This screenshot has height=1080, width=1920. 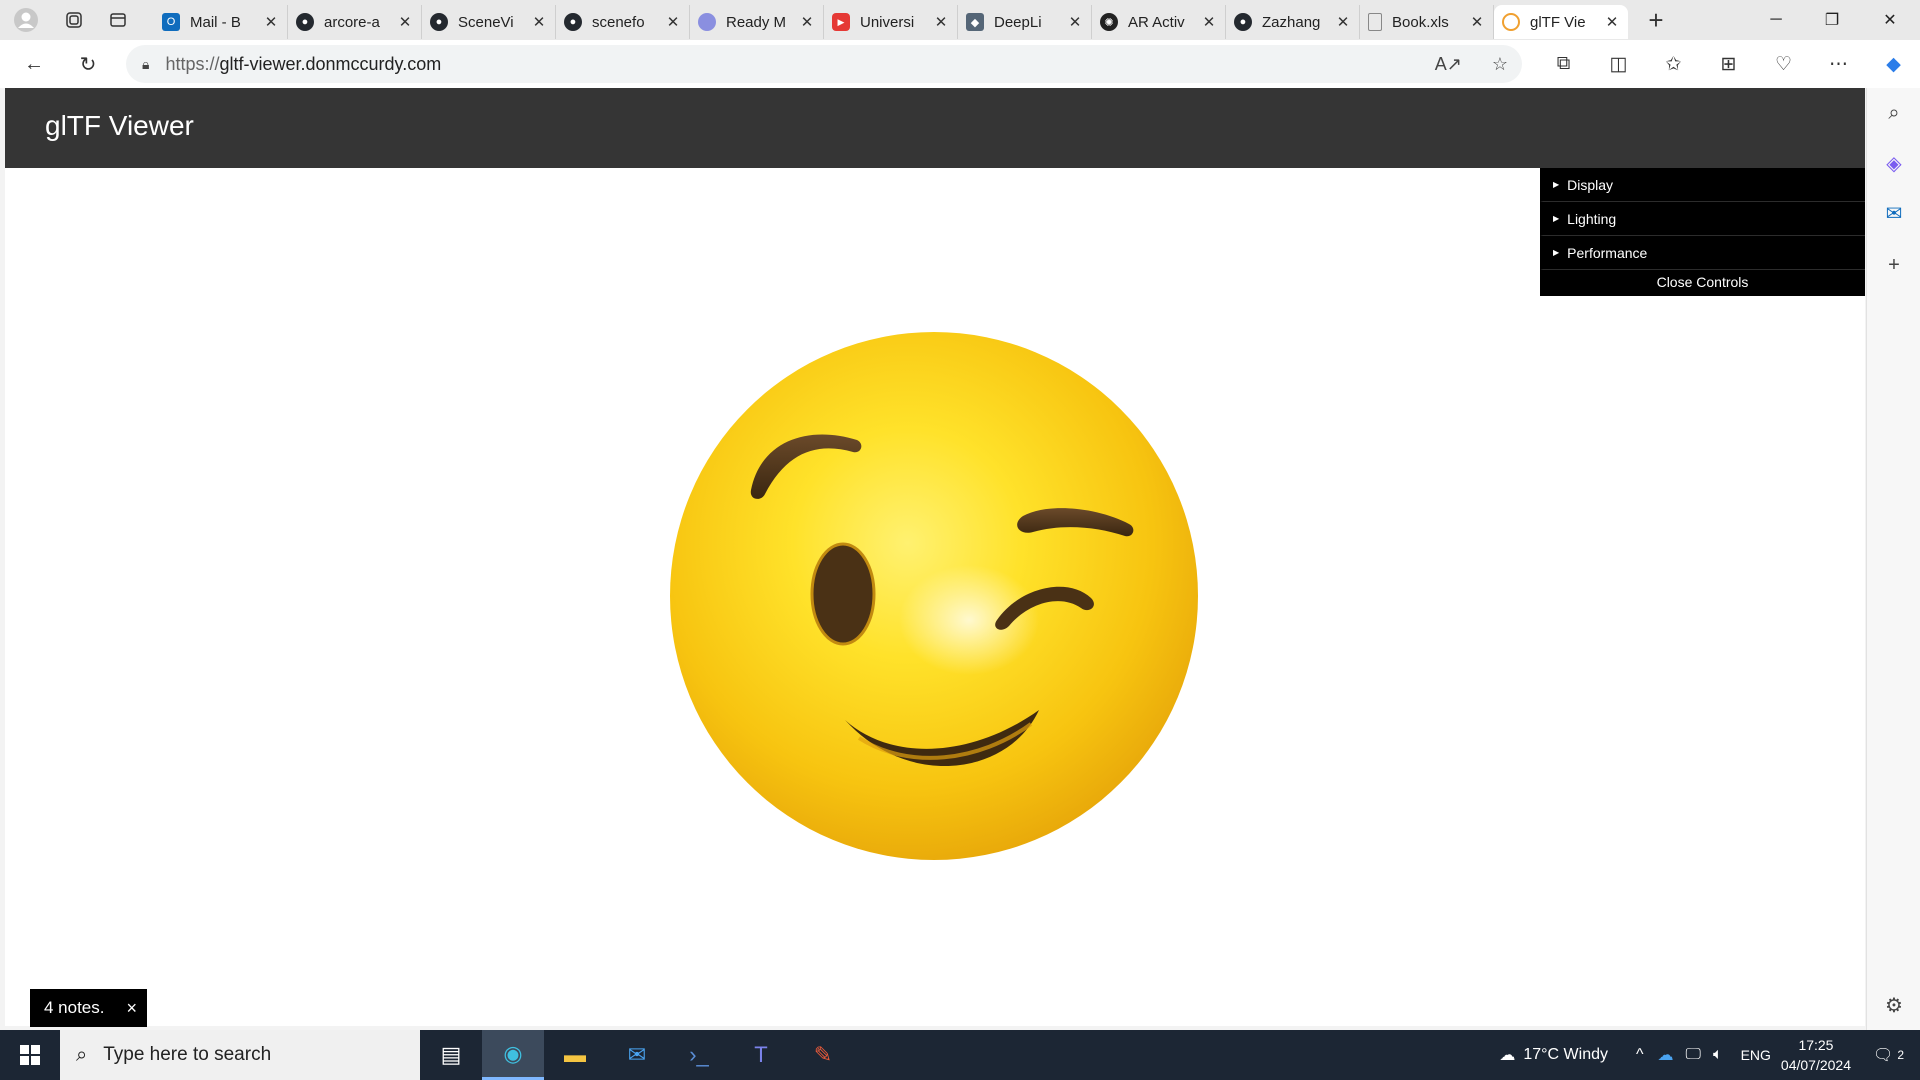 I want to click on tab-actions-icon, so click(x=118, y=20).